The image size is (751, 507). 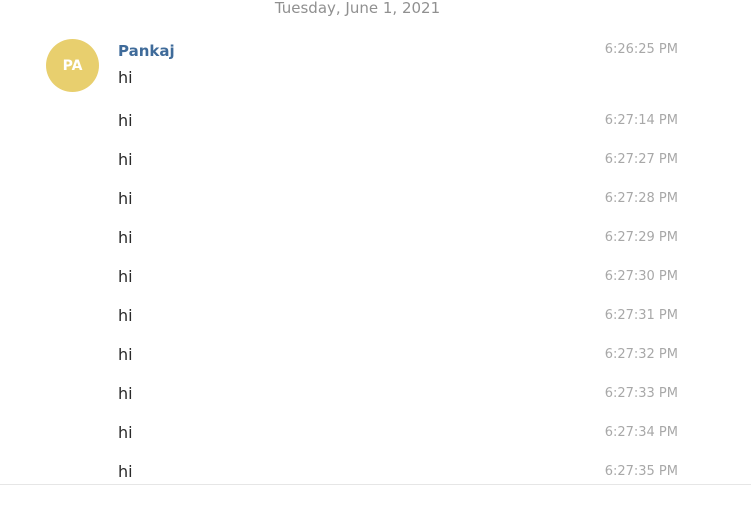 What do you see at coordinates (641, 315) in the screenshot?
I see `message-timestamp: 6:27:31 PM` at bounding box center [641, 315].